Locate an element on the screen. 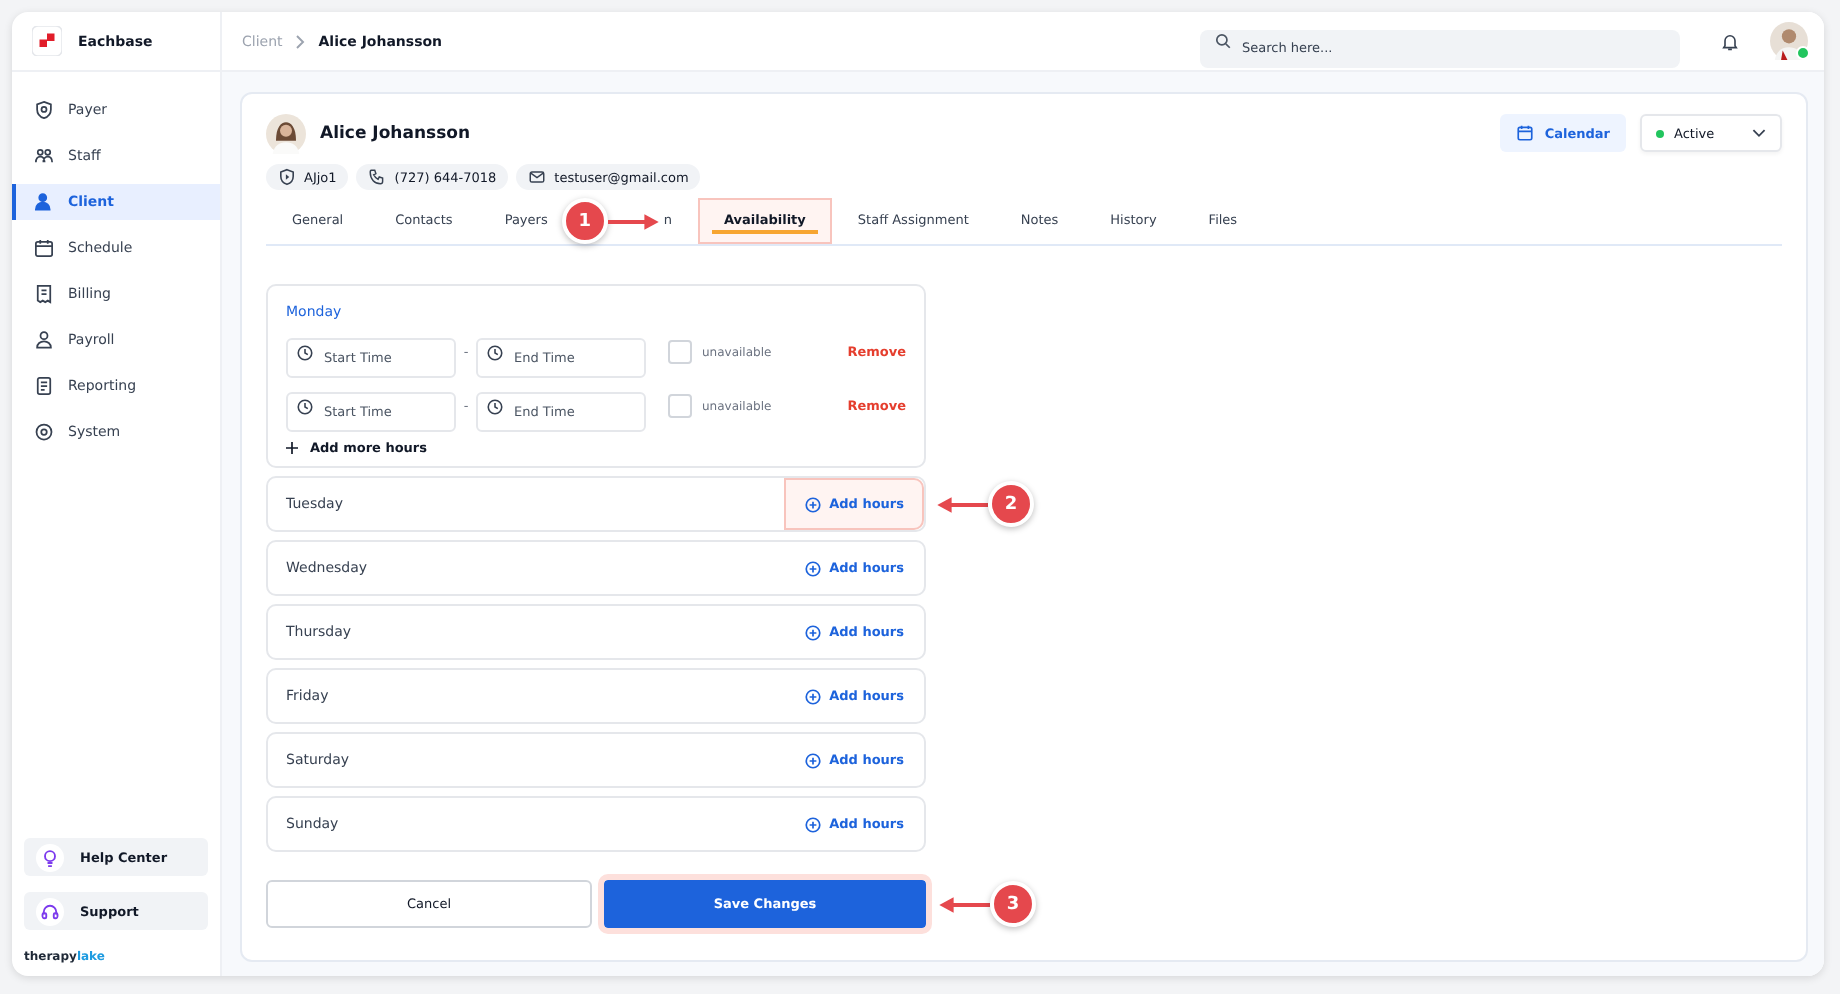  mail-icon is located at coordinates (537, 177).